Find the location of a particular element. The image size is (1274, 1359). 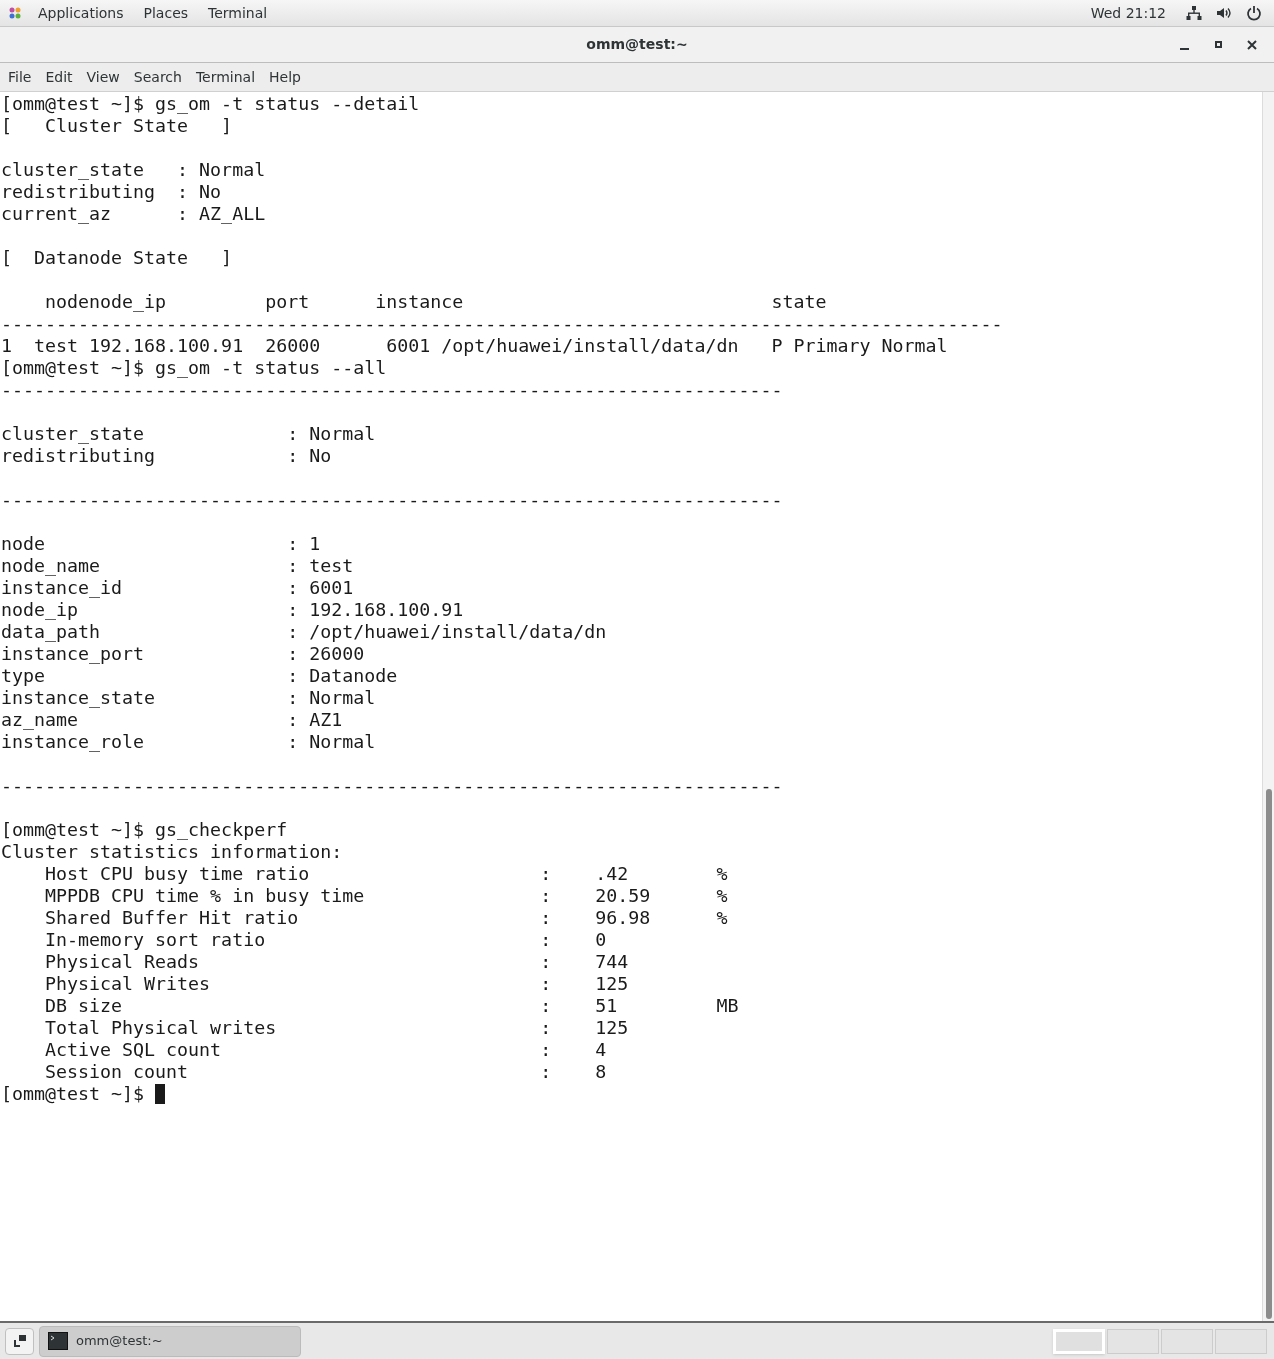

terminal-line: ------------------------------------------------------------------------------------------- is located at coordinates (502, 323).